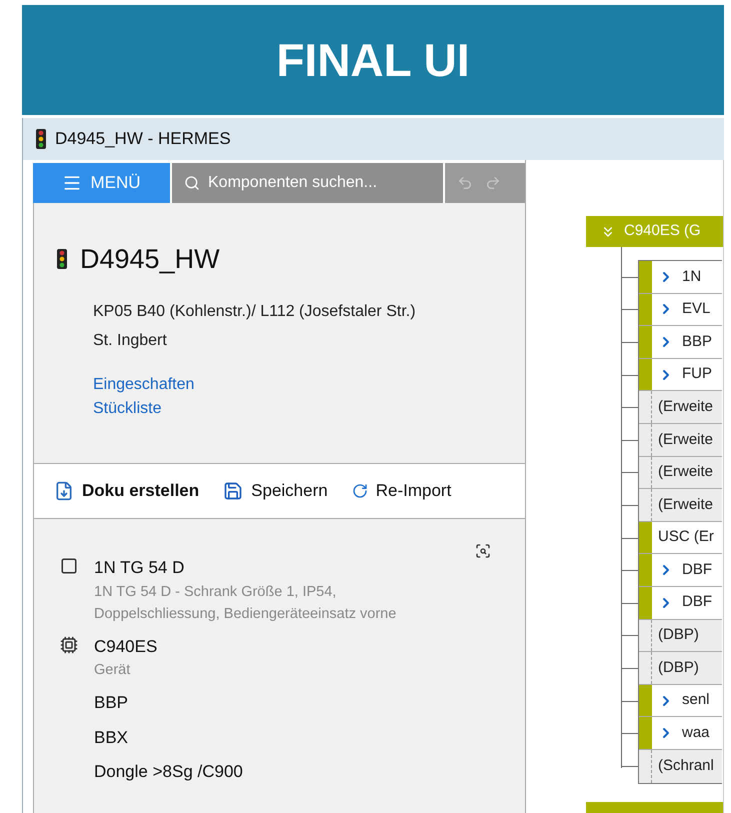  I want to click on search-icon, so click(192, 183).